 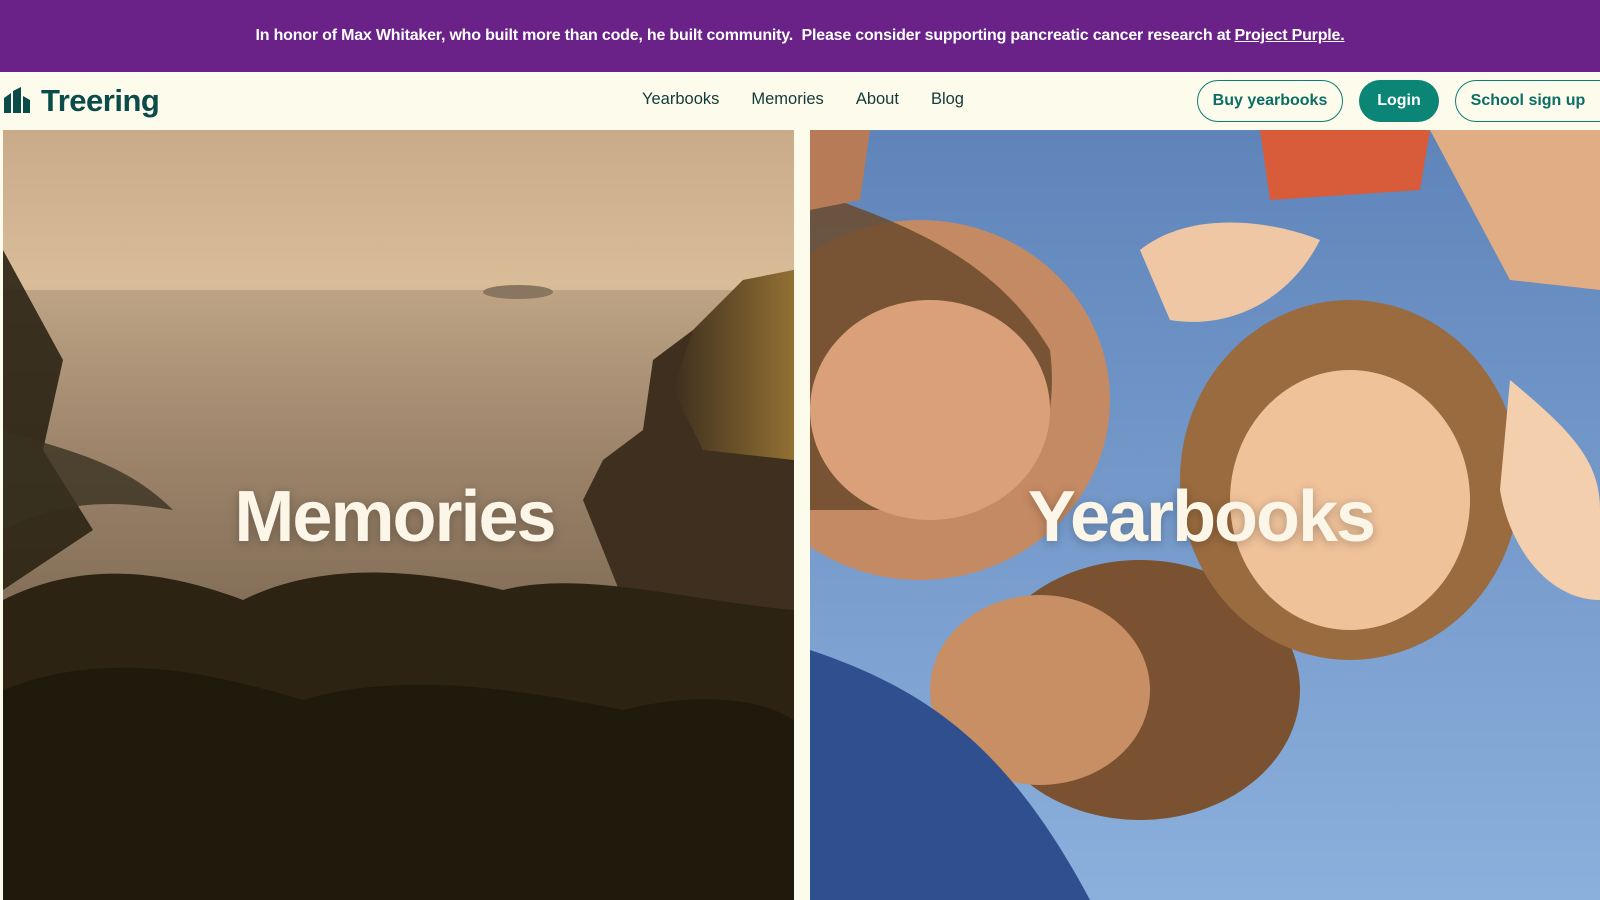 I want to click on treering-logo-icon, so click(x=17, y=100).